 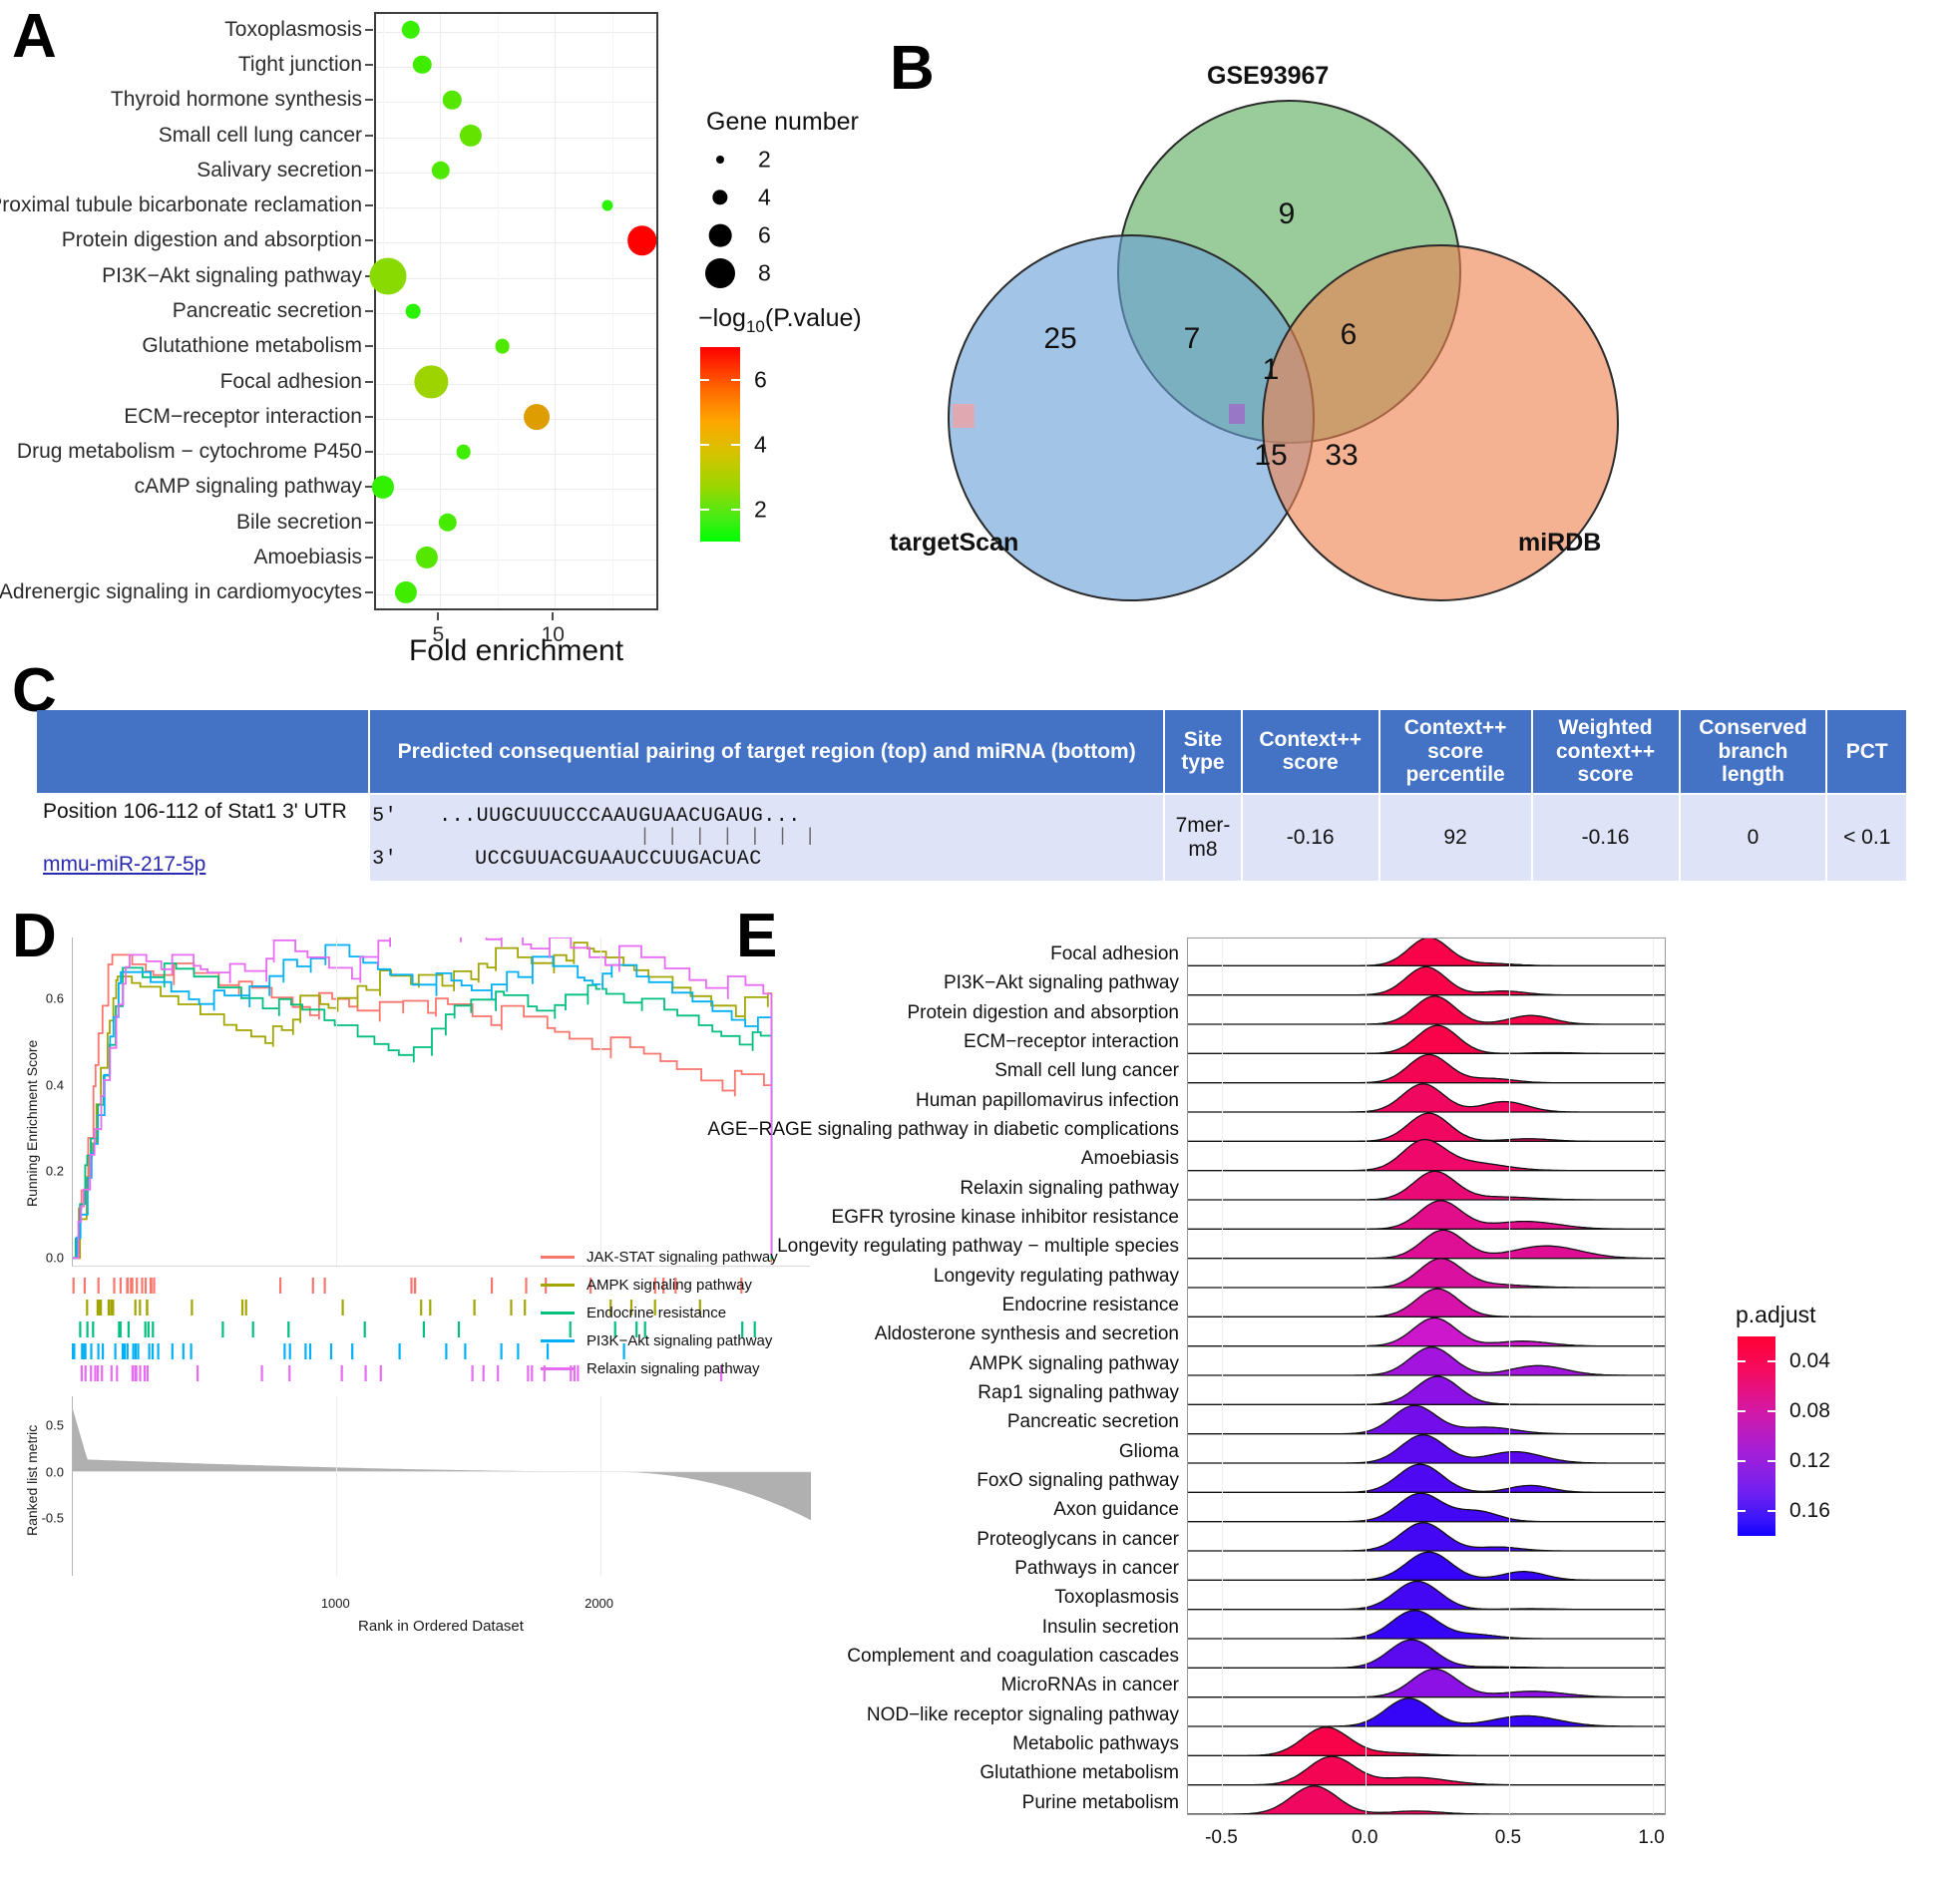 I want to click on panel-e-xtick-label: 1.0, so click(x=1651, y=1837).